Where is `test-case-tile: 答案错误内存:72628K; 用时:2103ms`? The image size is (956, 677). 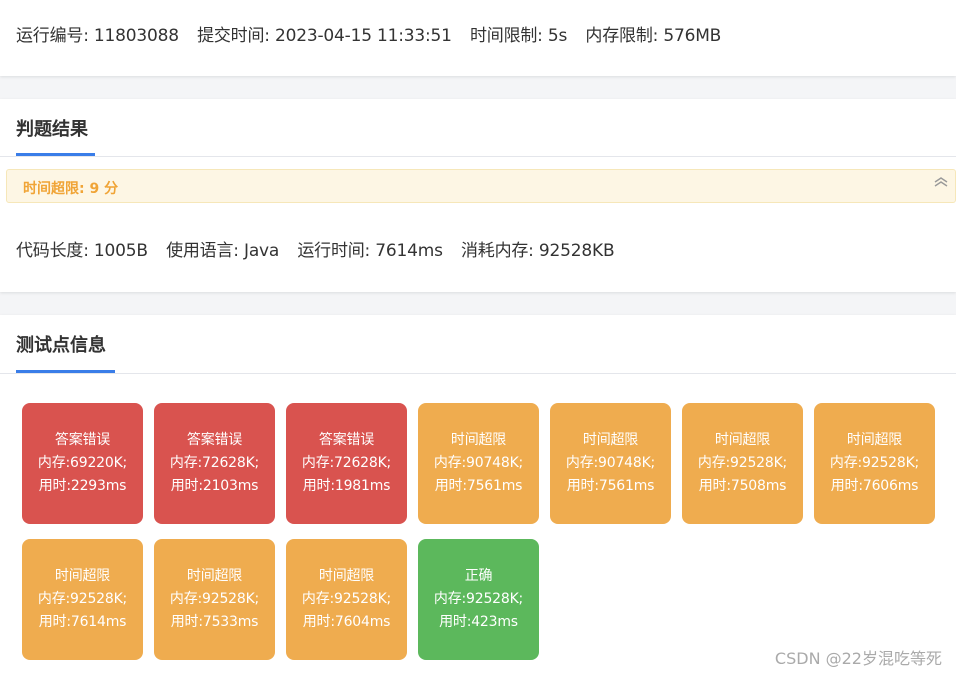
test-case-tile: 答案错误内存:72628K; 用时:2103ms is located at coordinates (214, 463).